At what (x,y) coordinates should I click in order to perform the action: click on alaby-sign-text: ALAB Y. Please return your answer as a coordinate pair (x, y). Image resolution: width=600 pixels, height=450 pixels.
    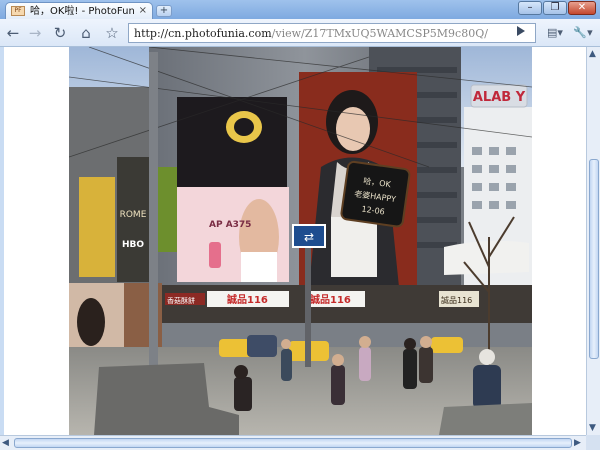
    Looking at the image, I should click on (499, 97).